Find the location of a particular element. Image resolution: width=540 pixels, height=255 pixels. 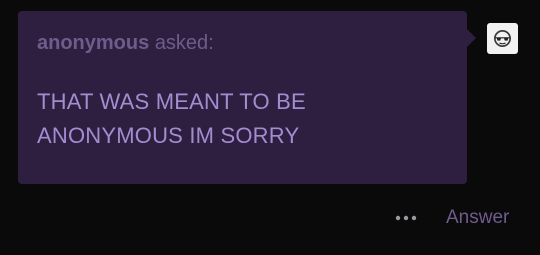

asker-name: anonymous is located at coordinates (93, 43).